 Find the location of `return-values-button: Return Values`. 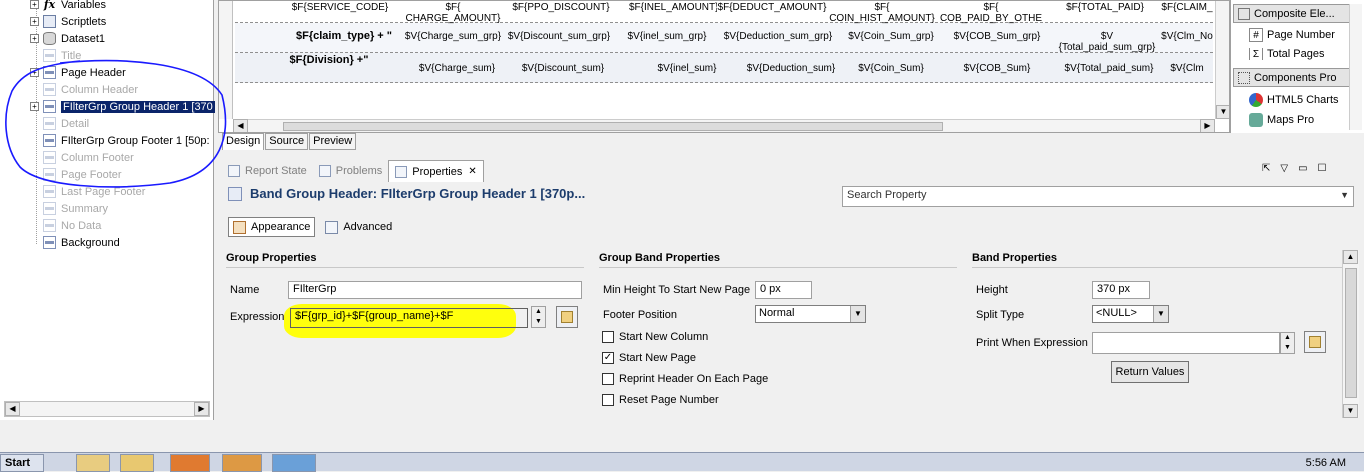

return-values-button: Return Values is located at coordinates (1150, 372).